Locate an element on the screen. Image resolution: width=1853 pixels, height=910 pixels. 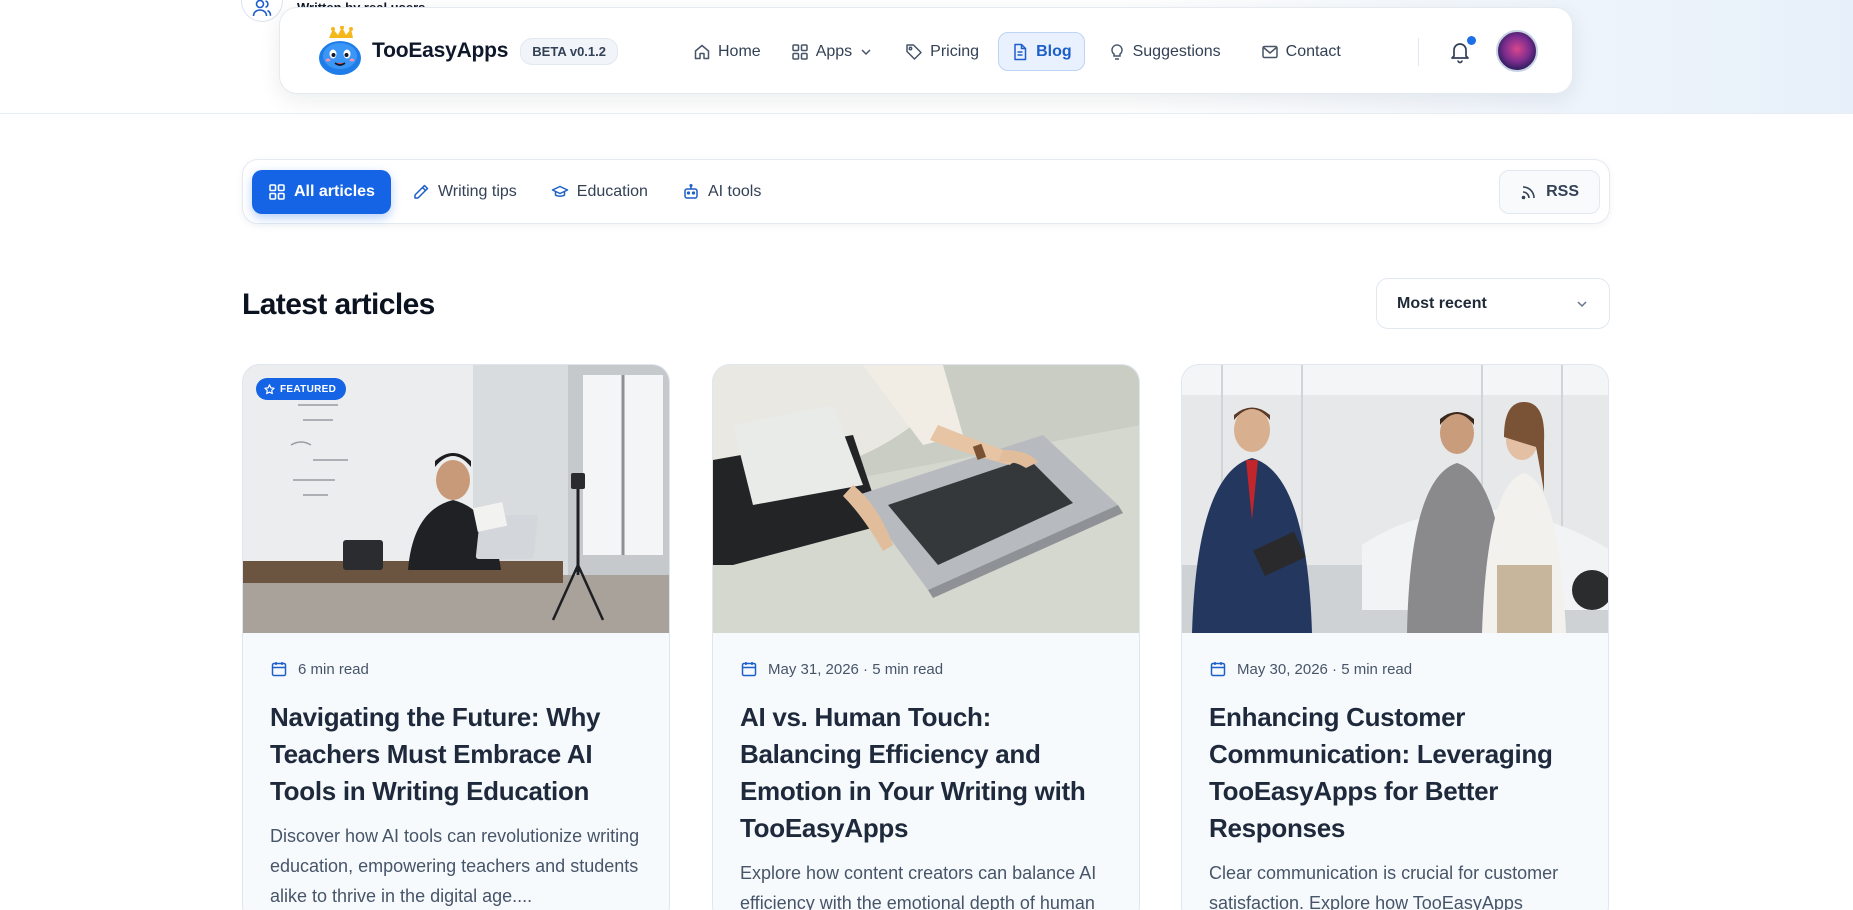
mail-icon is located at coordinates (1269, 51).